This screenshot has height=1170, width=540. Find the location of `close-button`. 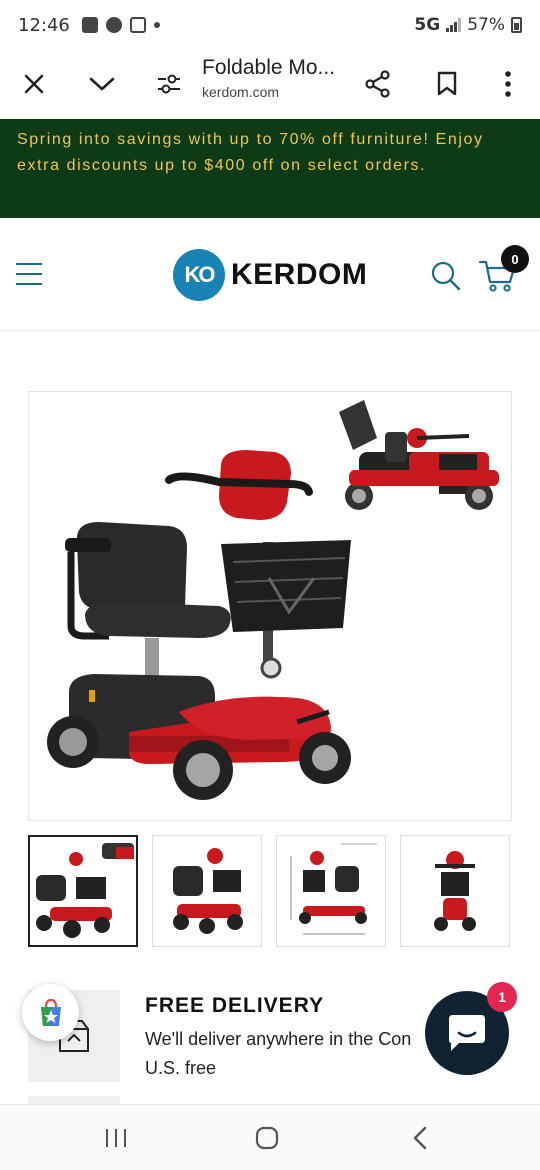

close-button is located at coordinates (34, 84).